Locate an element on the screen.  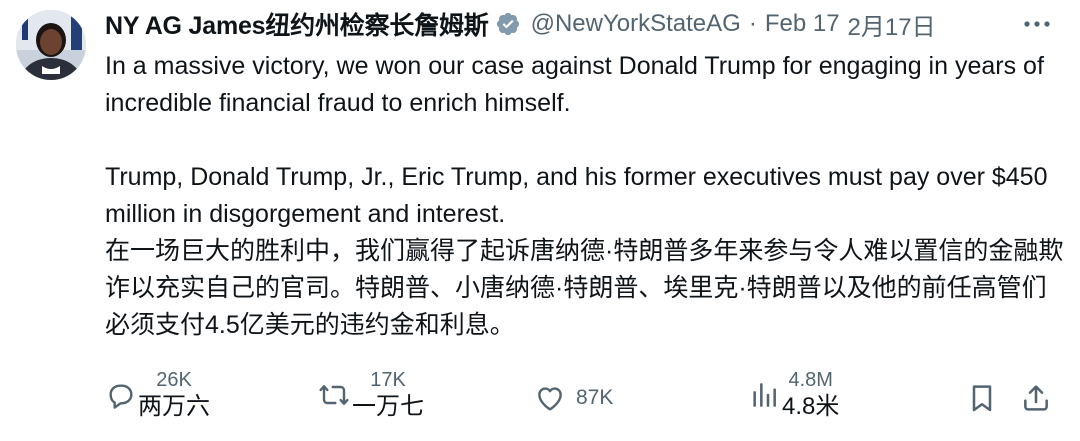
share-button is located at coordinates (1036, 398).